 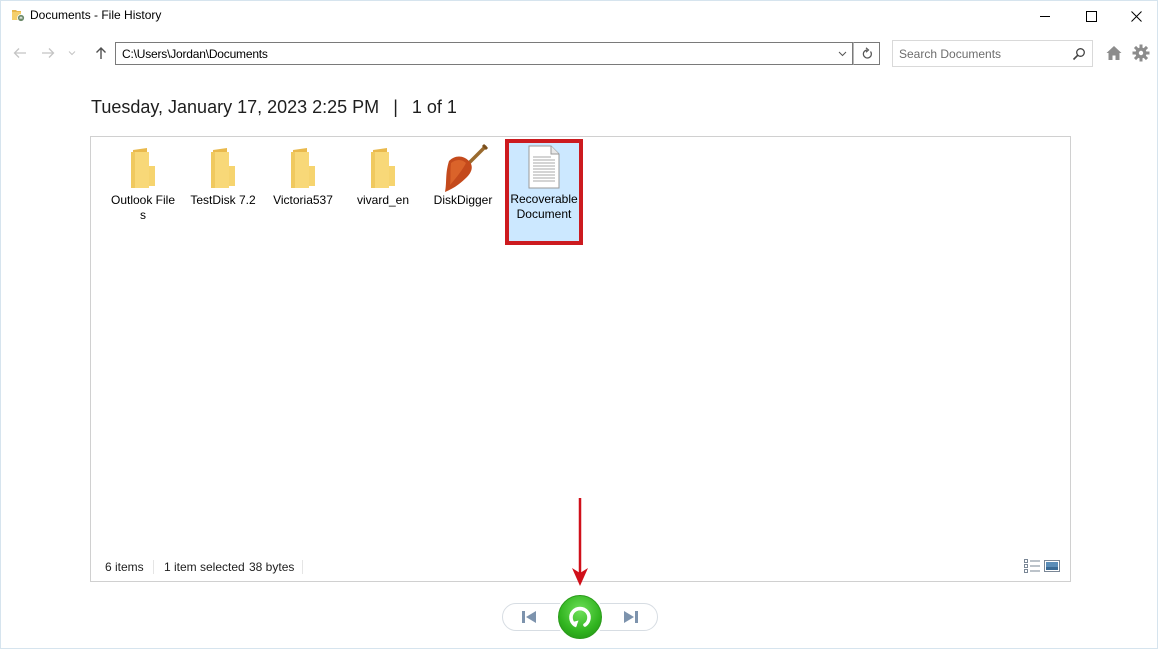 What do you see at coordinates (1079, 54) in the screenshot?
I see `search-icon` at bounding box center [1079, 54].